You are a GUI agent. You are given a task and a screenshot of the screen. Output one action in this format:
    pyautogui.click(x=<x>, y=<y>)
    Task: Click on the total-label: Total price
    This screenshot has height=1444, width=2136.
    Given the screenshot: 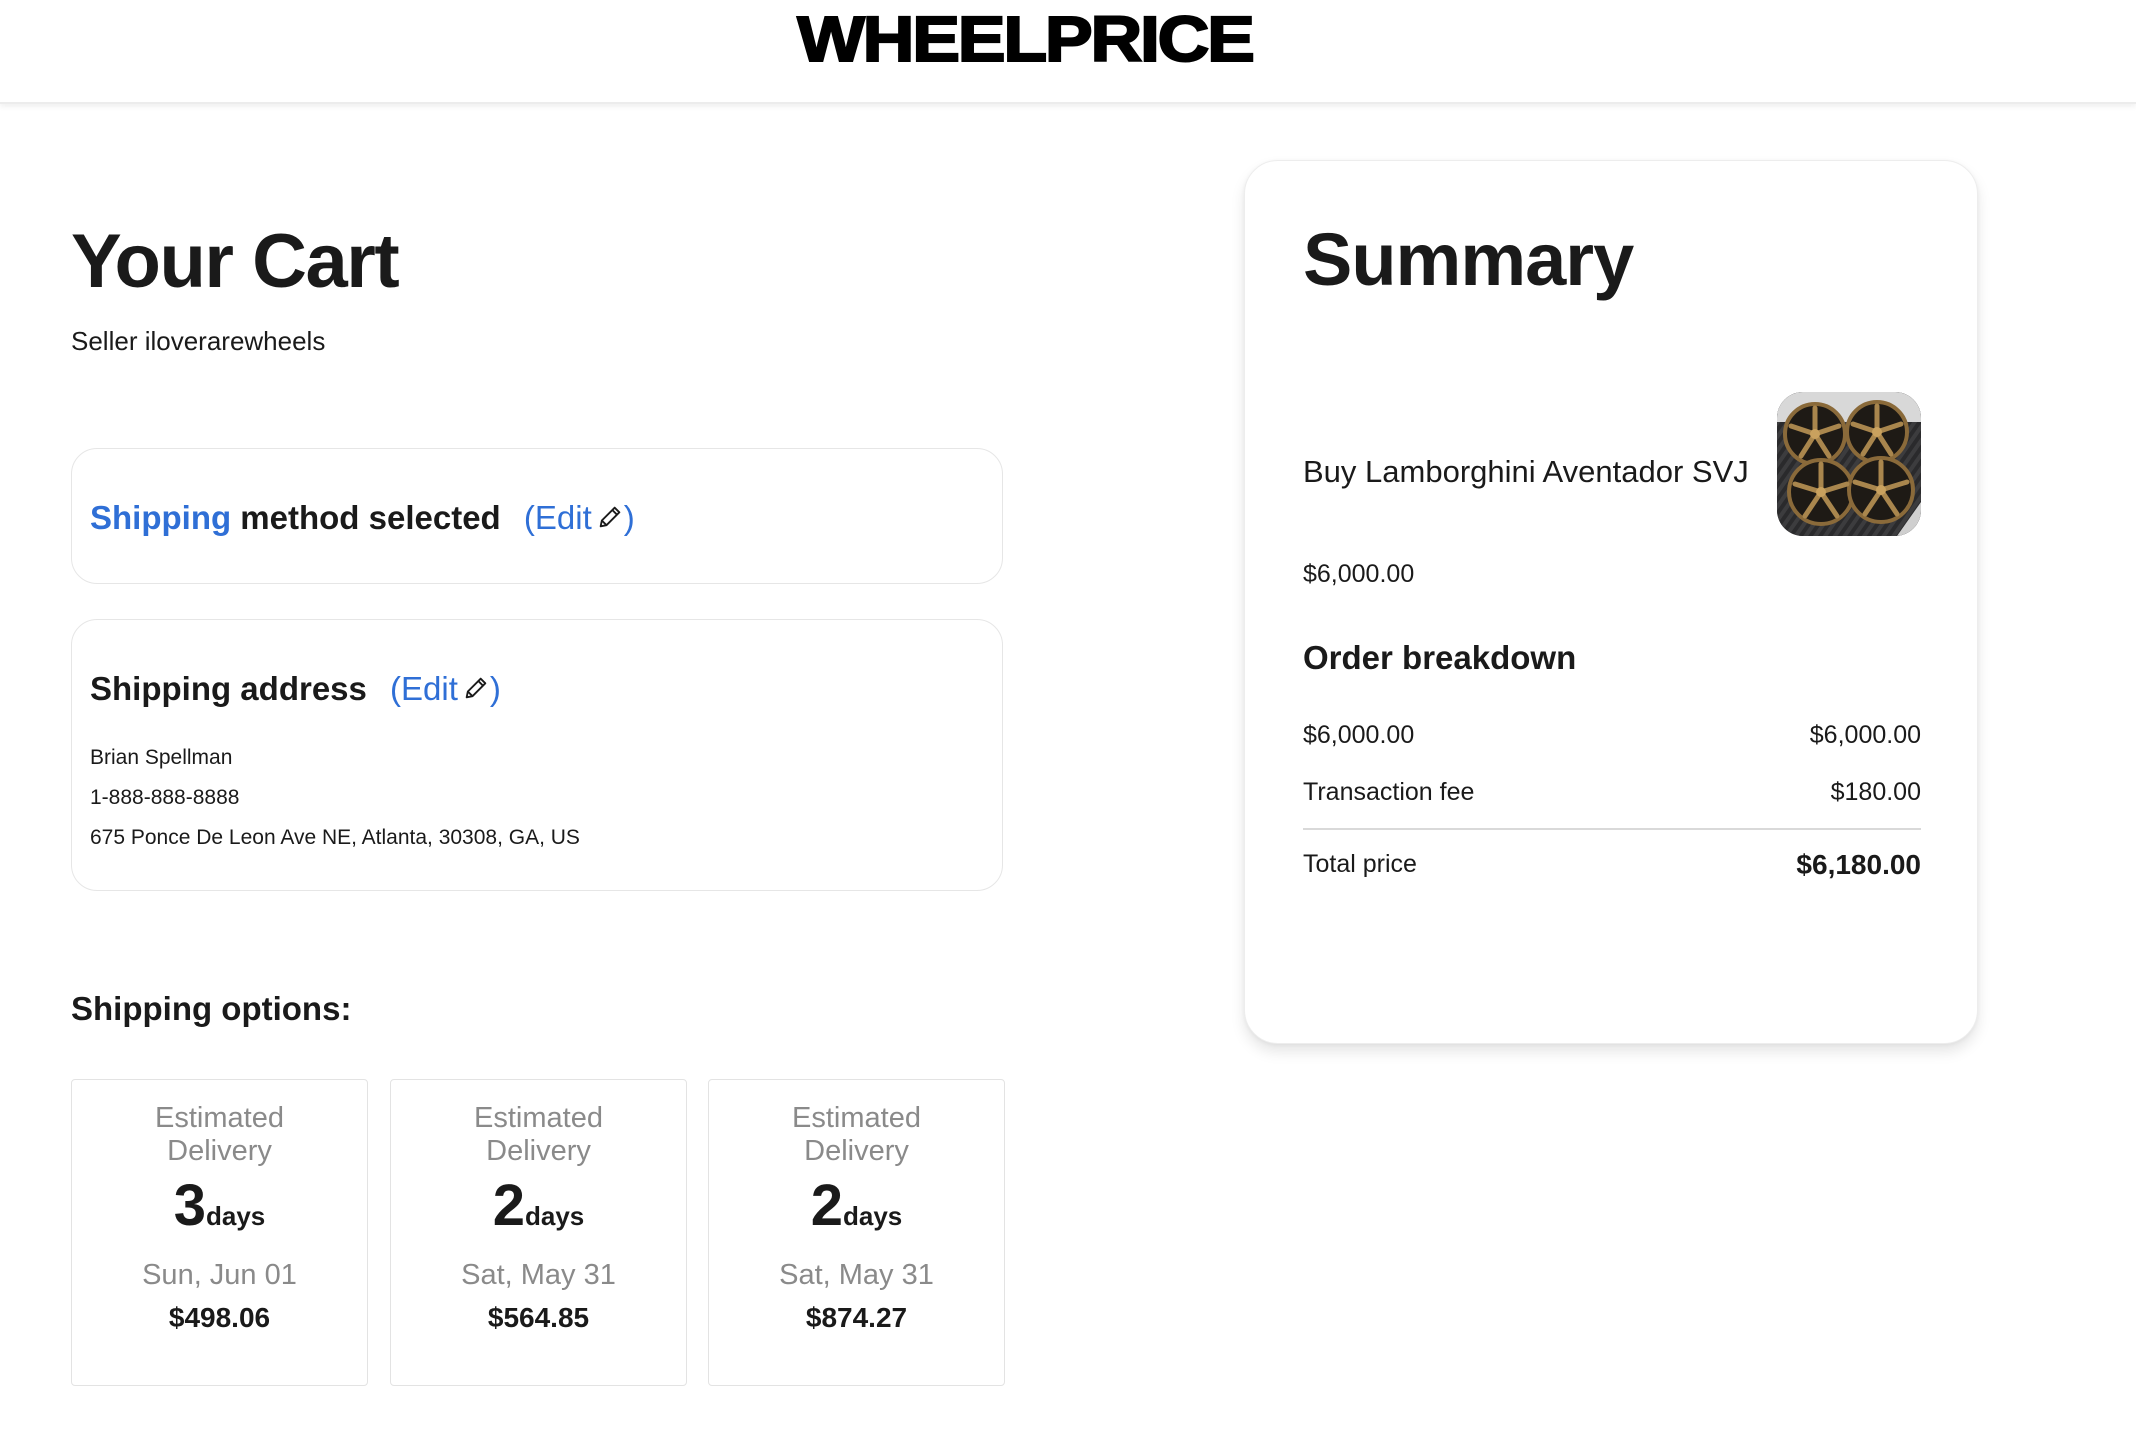 What is the action you would take?
    pyautogui.click(x=1360, y=864)
    